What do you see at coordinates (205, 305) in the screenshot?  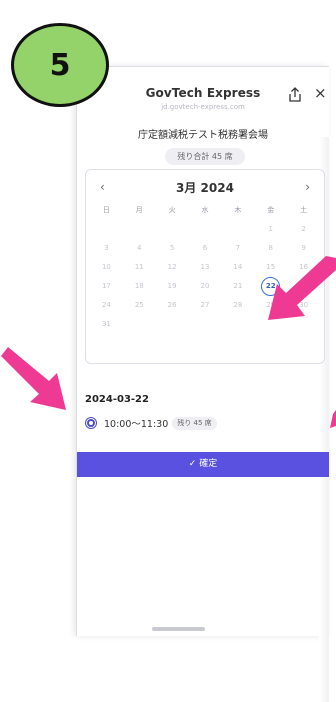 I see `calendar-day: 27` at bounding box center [205, 305].